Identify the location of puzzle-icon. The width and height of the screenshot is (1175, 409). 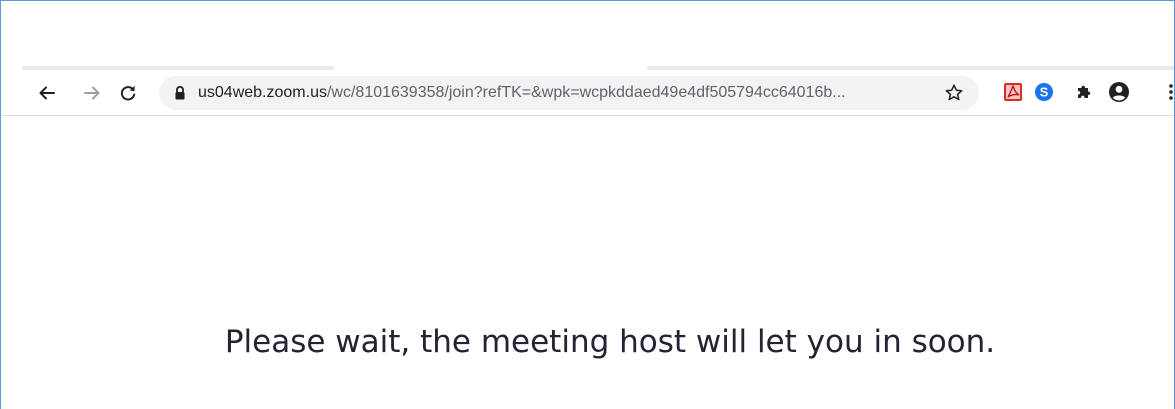
(1084, 91).